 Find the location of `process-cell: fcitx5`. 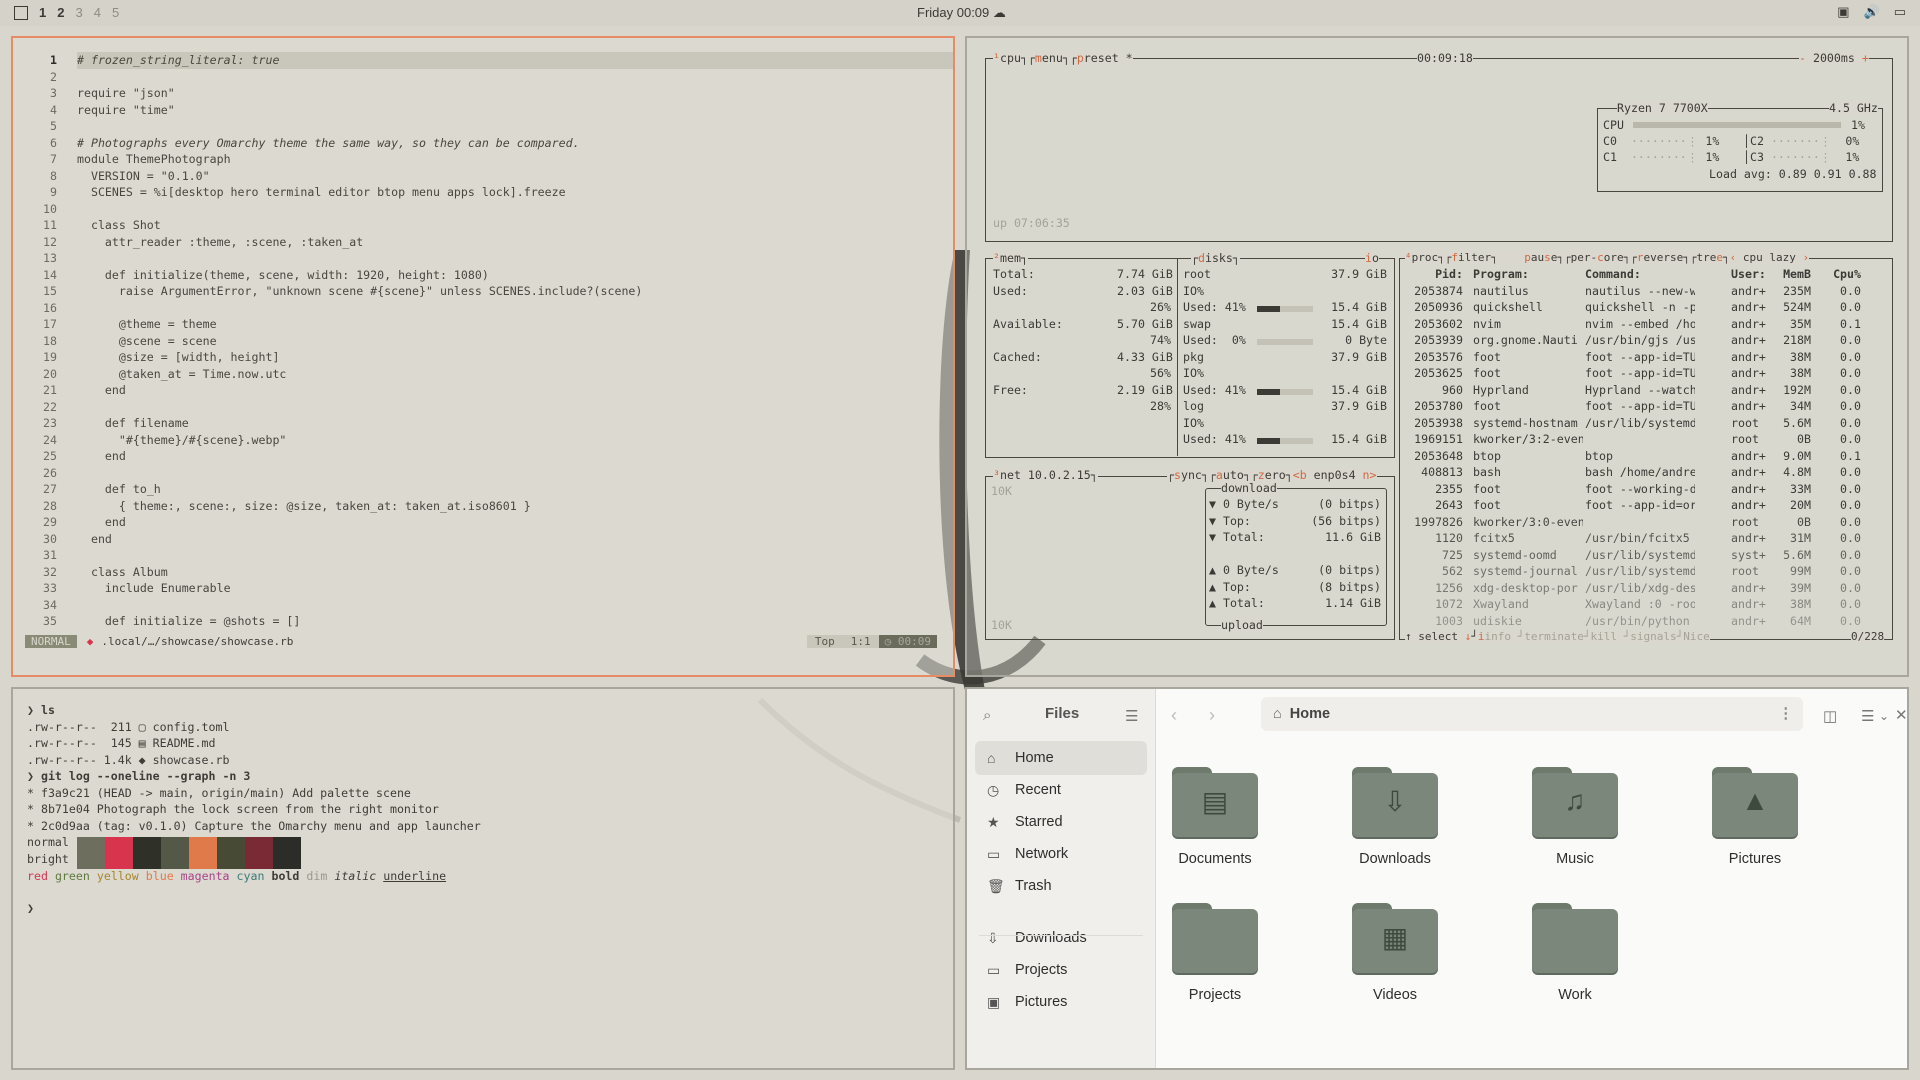

process-cell: fcitx5 is located at coordinates (1528, 538).